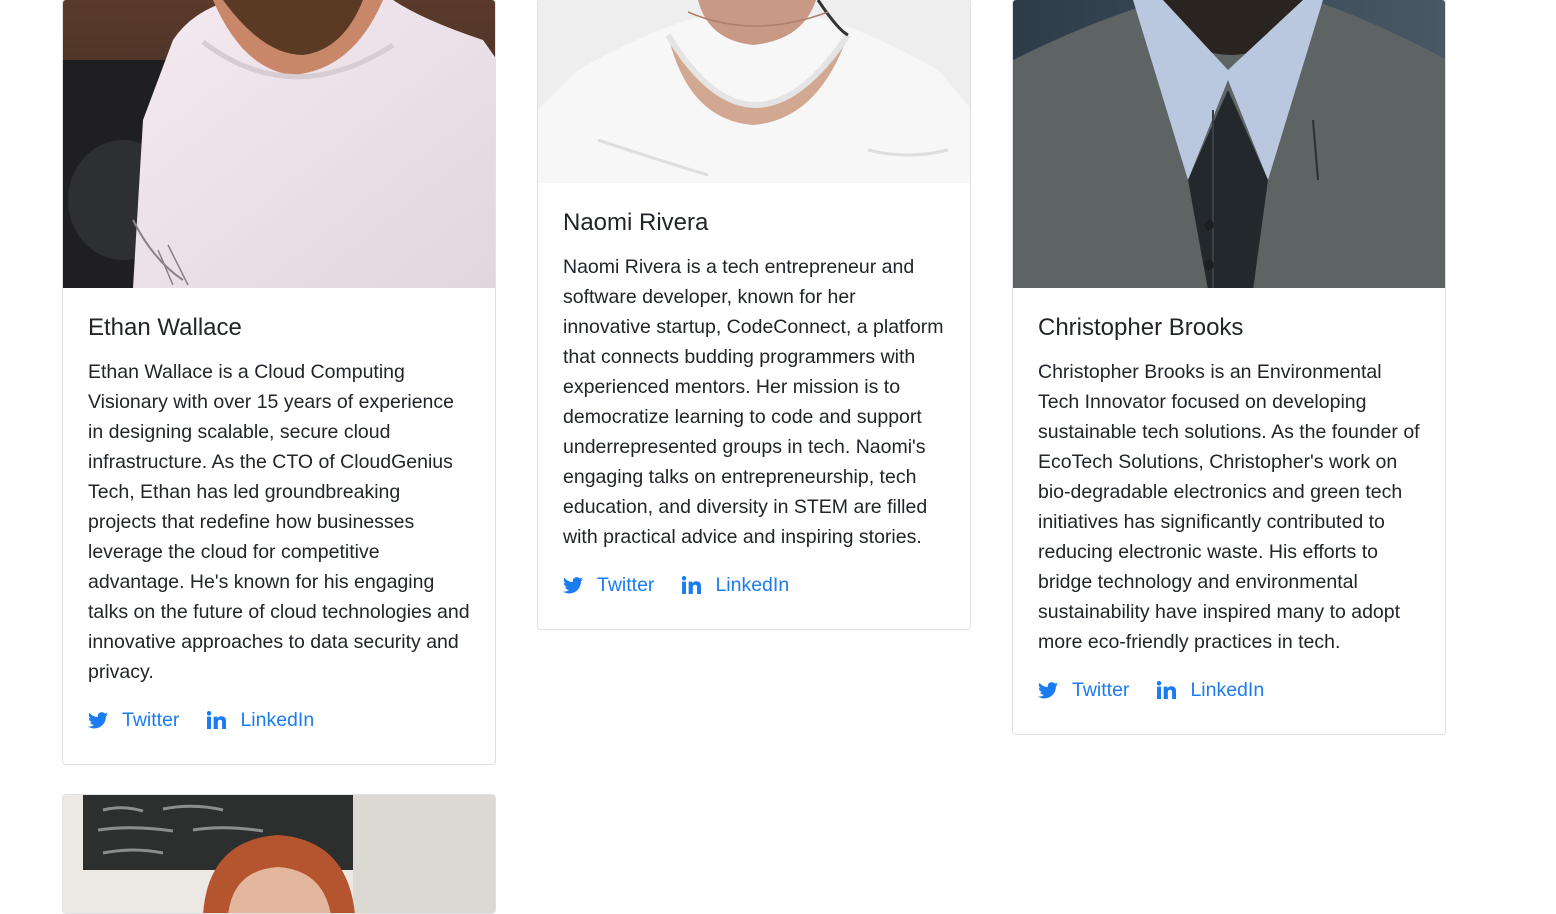  Describe the element at coordinates (636, 222) in the screenshot. I see `speaker-name: Naomi Rivera` at that location.